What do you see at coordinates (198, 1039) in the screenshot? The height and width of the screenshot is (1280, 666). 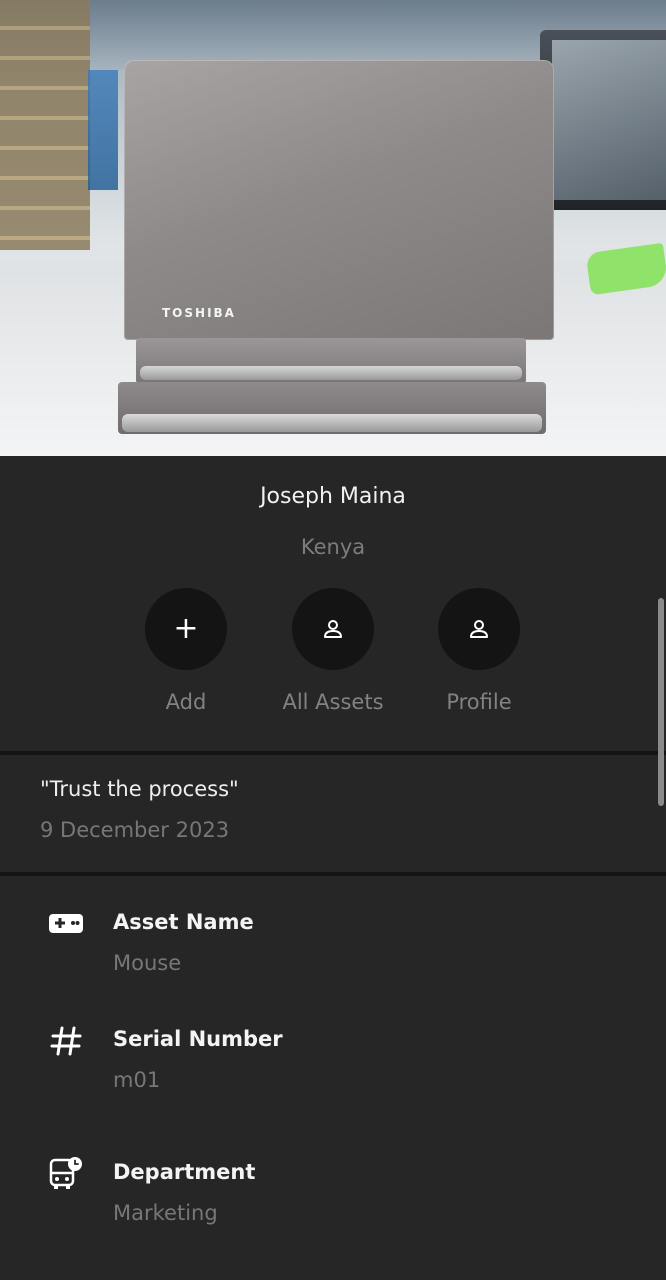 I see `detail-serial-number-title: Serial Number` at bounding box center [198, 1039].